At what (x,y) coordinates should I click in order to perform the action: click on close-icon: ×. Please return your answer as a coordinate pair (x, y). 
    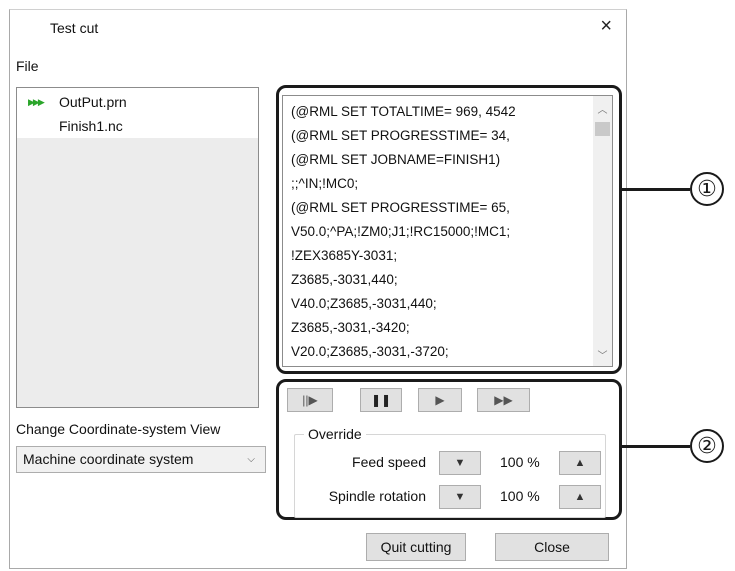
    Looking at the image, I should click on (606, 26).